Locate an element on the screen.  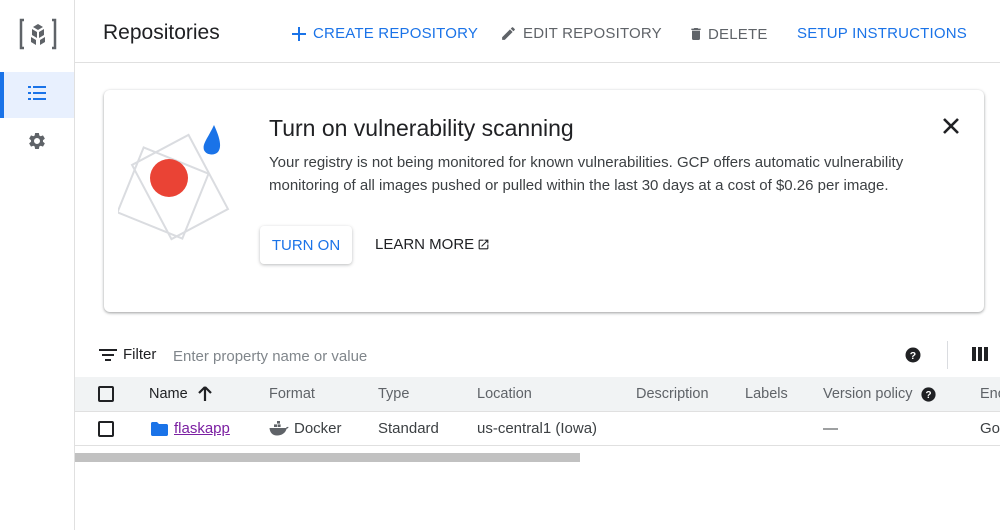
columns-icon is located at coordinates (980, 356).